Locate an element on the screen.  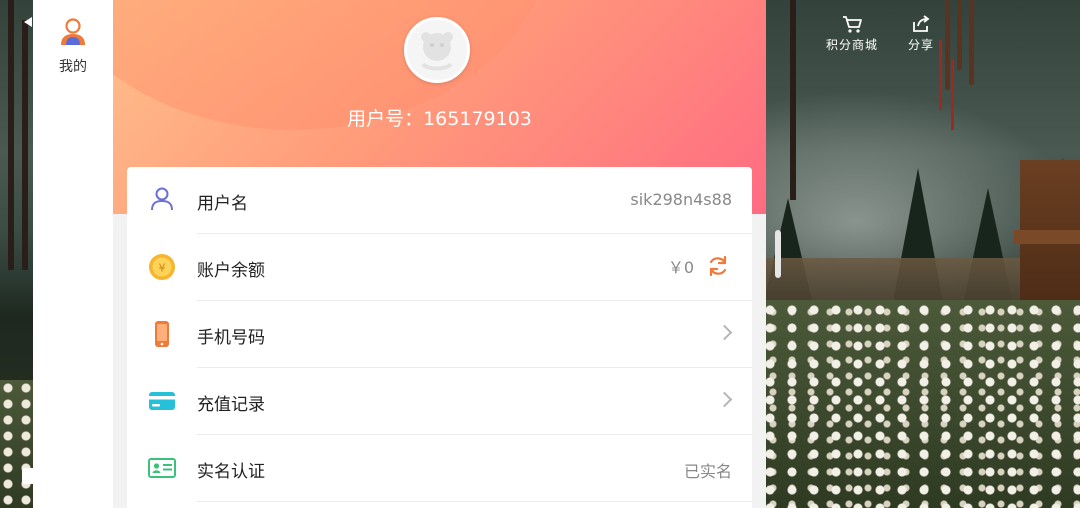
row-balance: ¥ 账户余额 ￥0 is located at coordinates (439, 267).